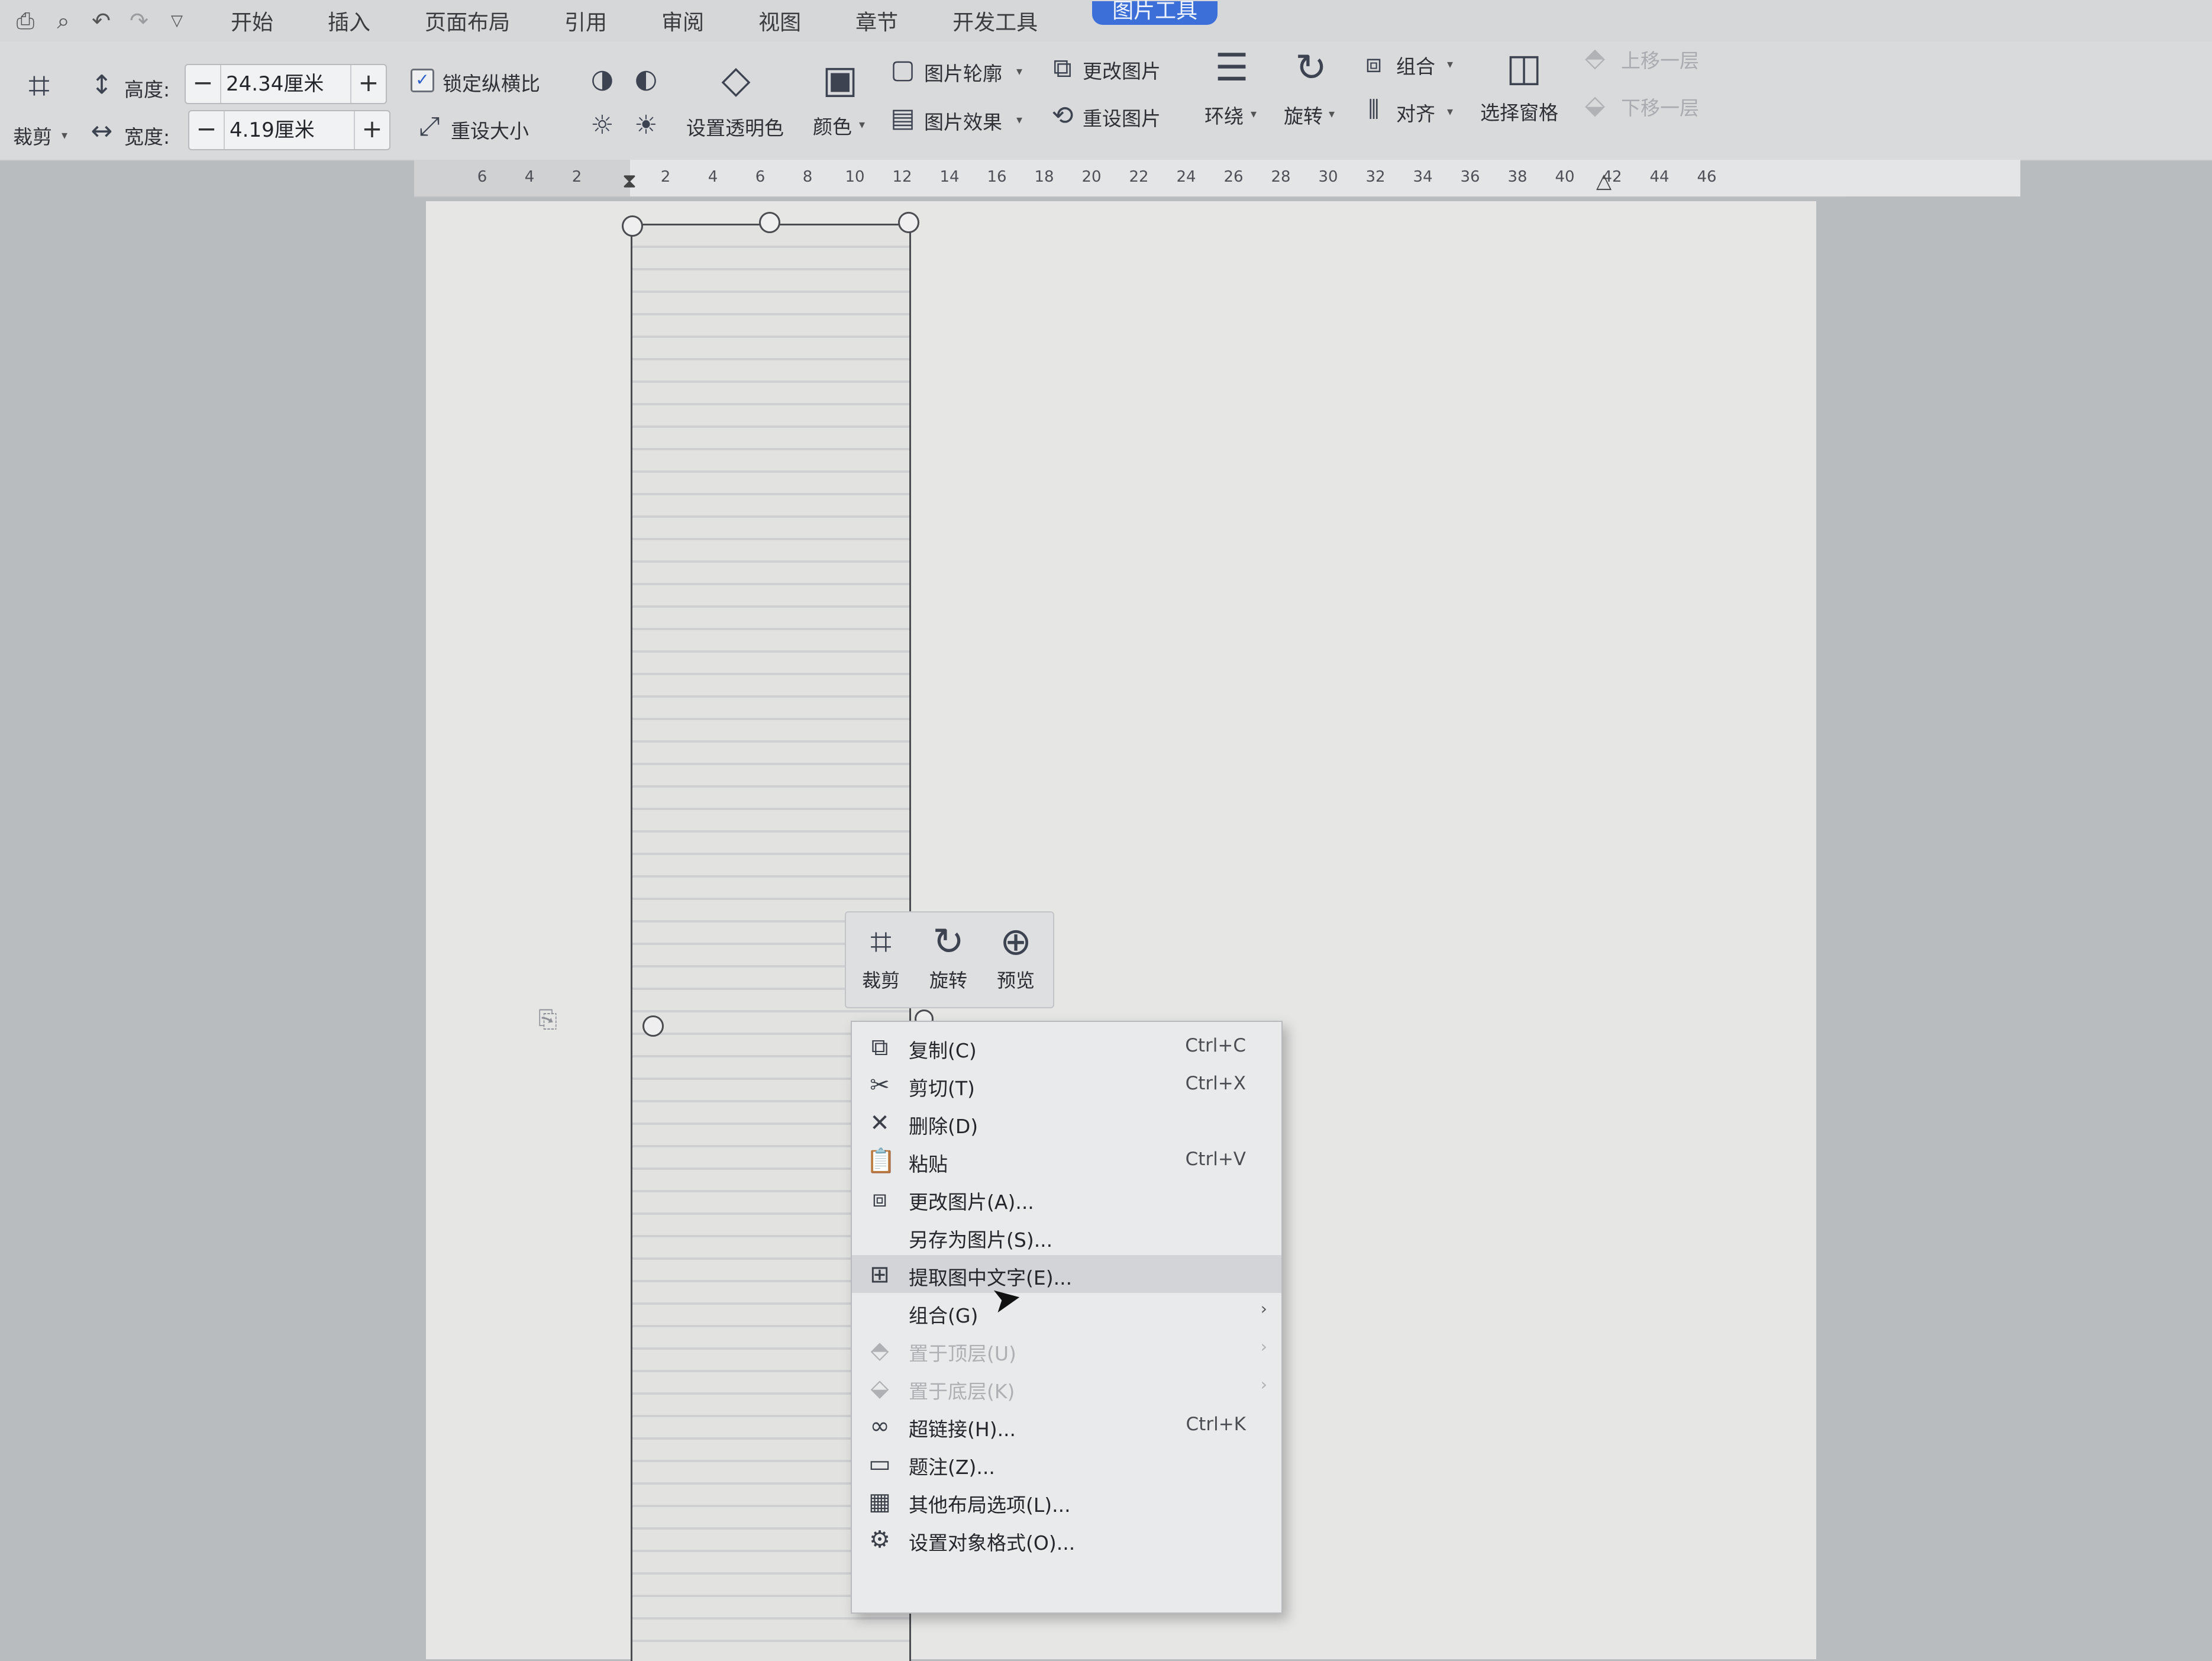 The height and width of the screenshot is (1661, 2212). Describe the element at coordinates (760, 177) in the screenshot. I see `ruler-tick-label: 6` at that location.